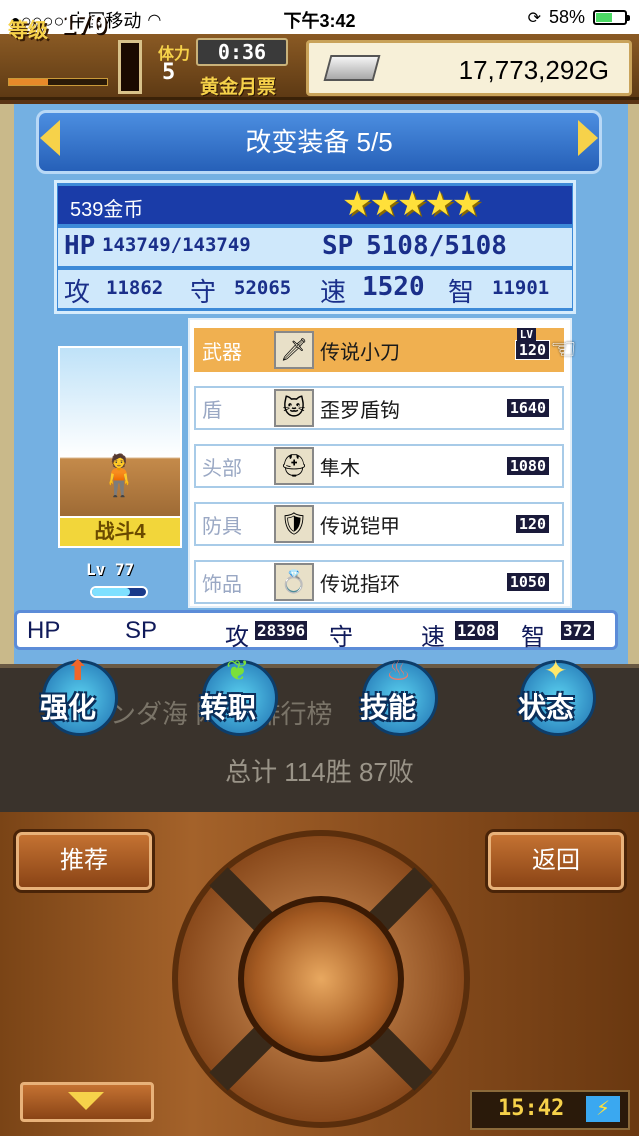 This screenshot has height=1136, width=639. I want to click on gold-ticket-label: 黄金月票, so click(238, 85).